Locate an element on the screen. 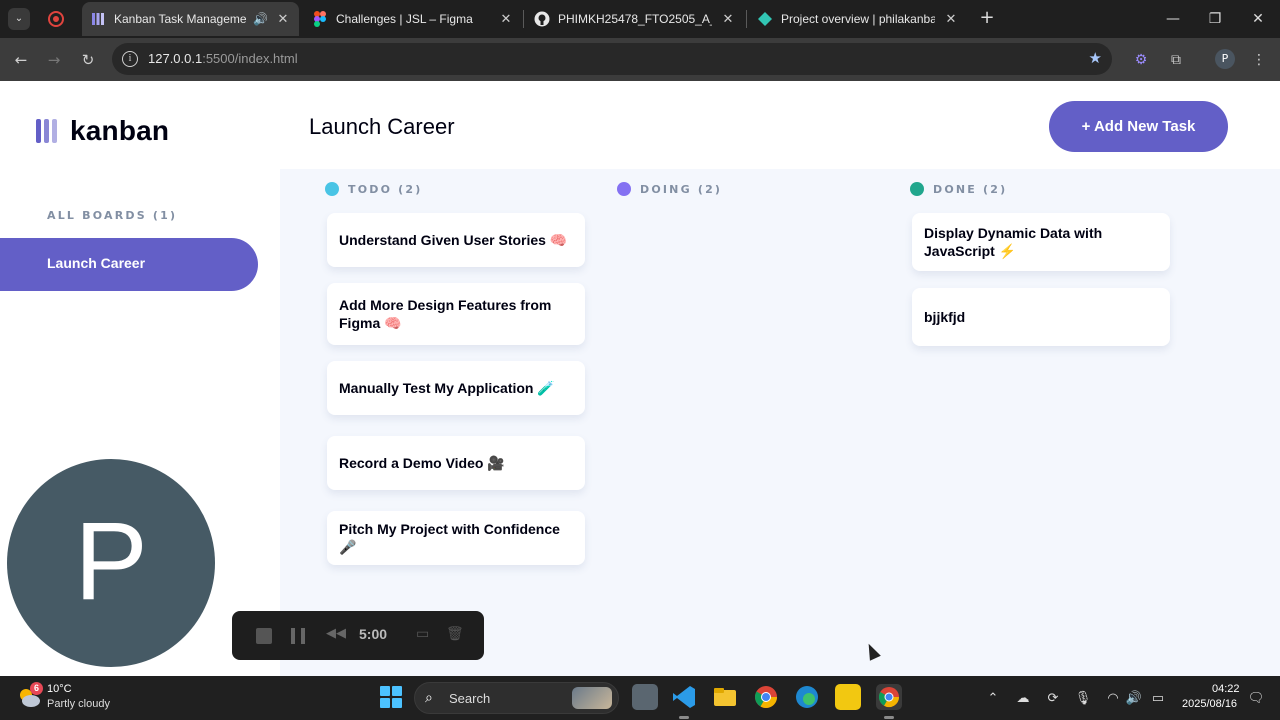 The image size is (1280, 720). tab-separator is located at coordinates (523, 19).